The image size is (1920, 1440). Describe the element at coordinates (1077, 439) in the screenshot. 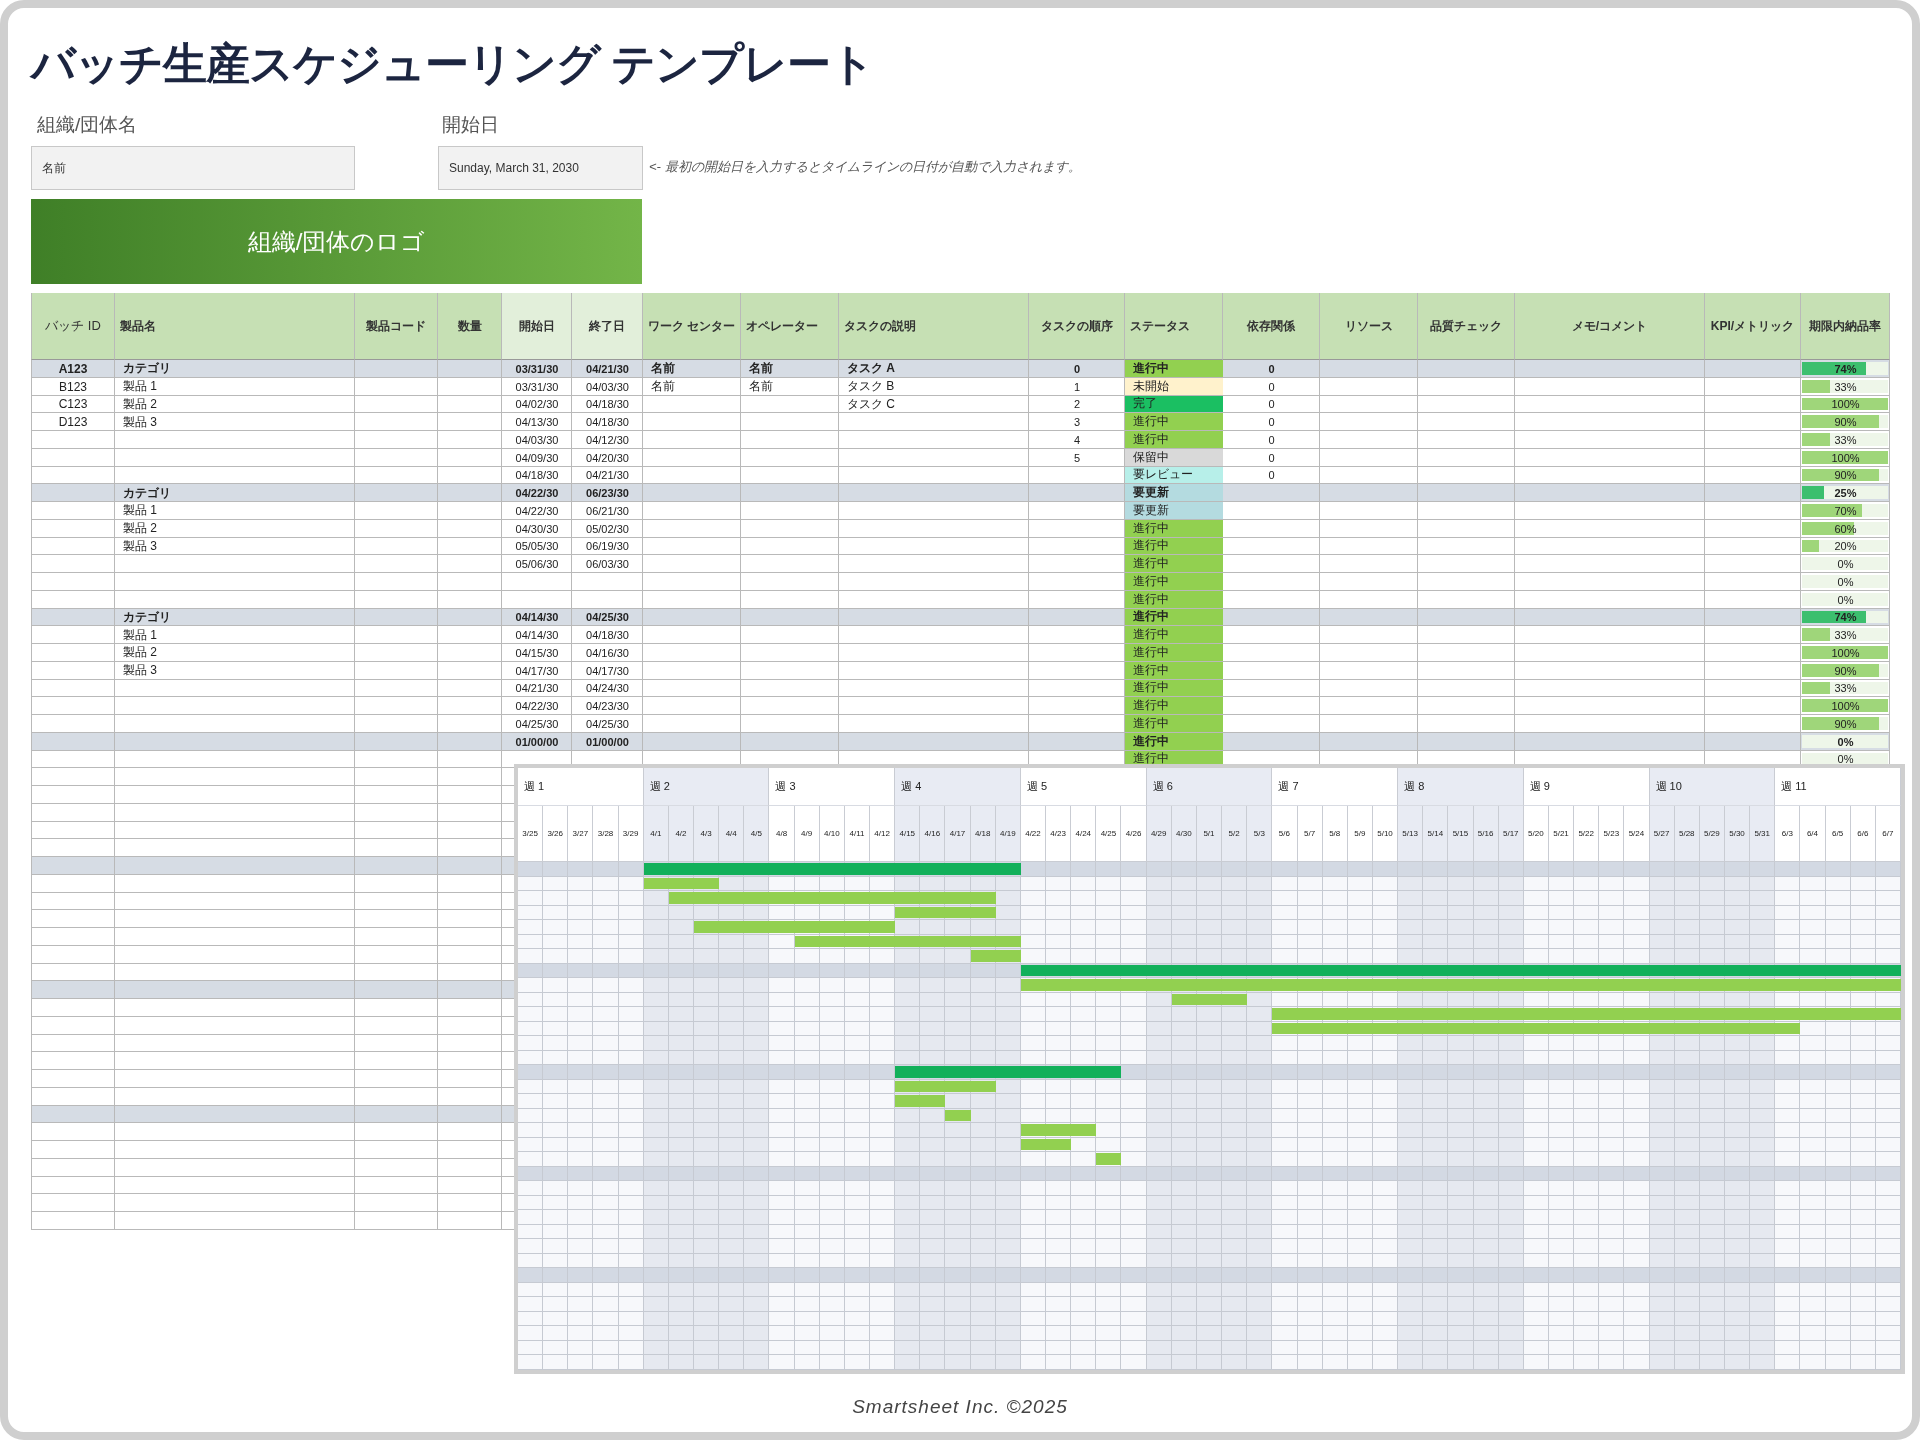

I see `table-cell: 4` at that location.